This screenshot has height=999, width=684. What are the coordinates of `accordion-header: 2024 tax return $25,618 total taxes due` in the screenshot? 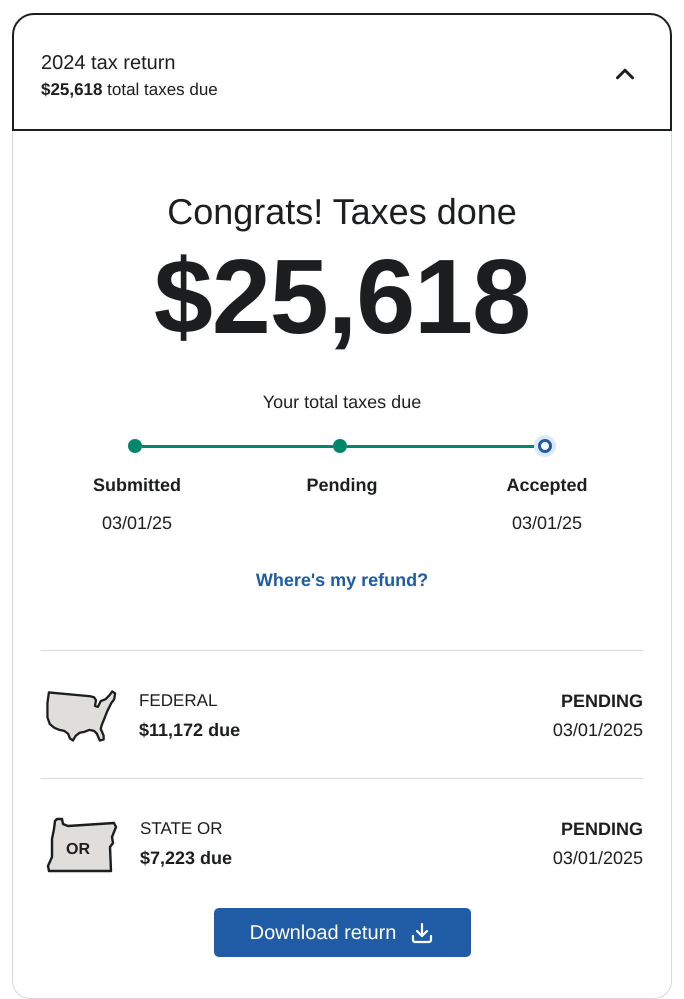 It's located at (342, 72).